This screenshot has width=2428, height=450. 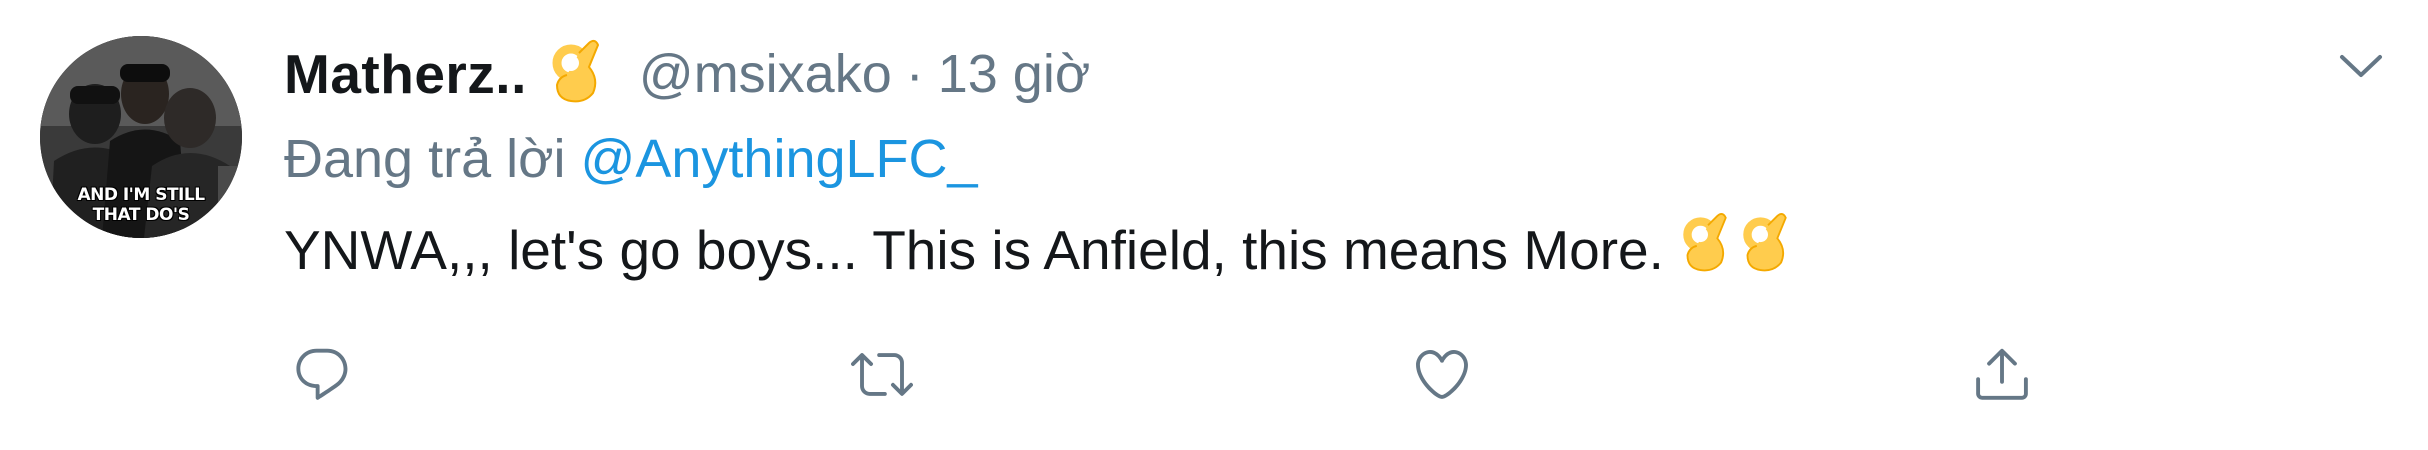 I want to click on reply-button, so click(x=322, y=374).